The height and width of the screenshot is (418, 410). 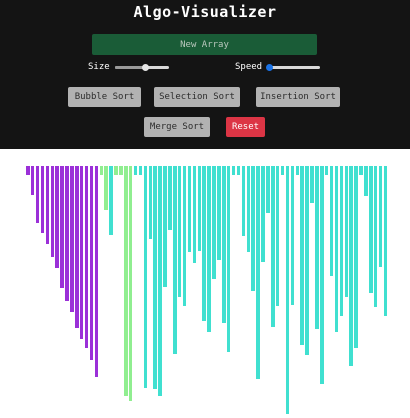 I want to click on selection-sort-button: Selection Sort, so click(x=197, y=97).